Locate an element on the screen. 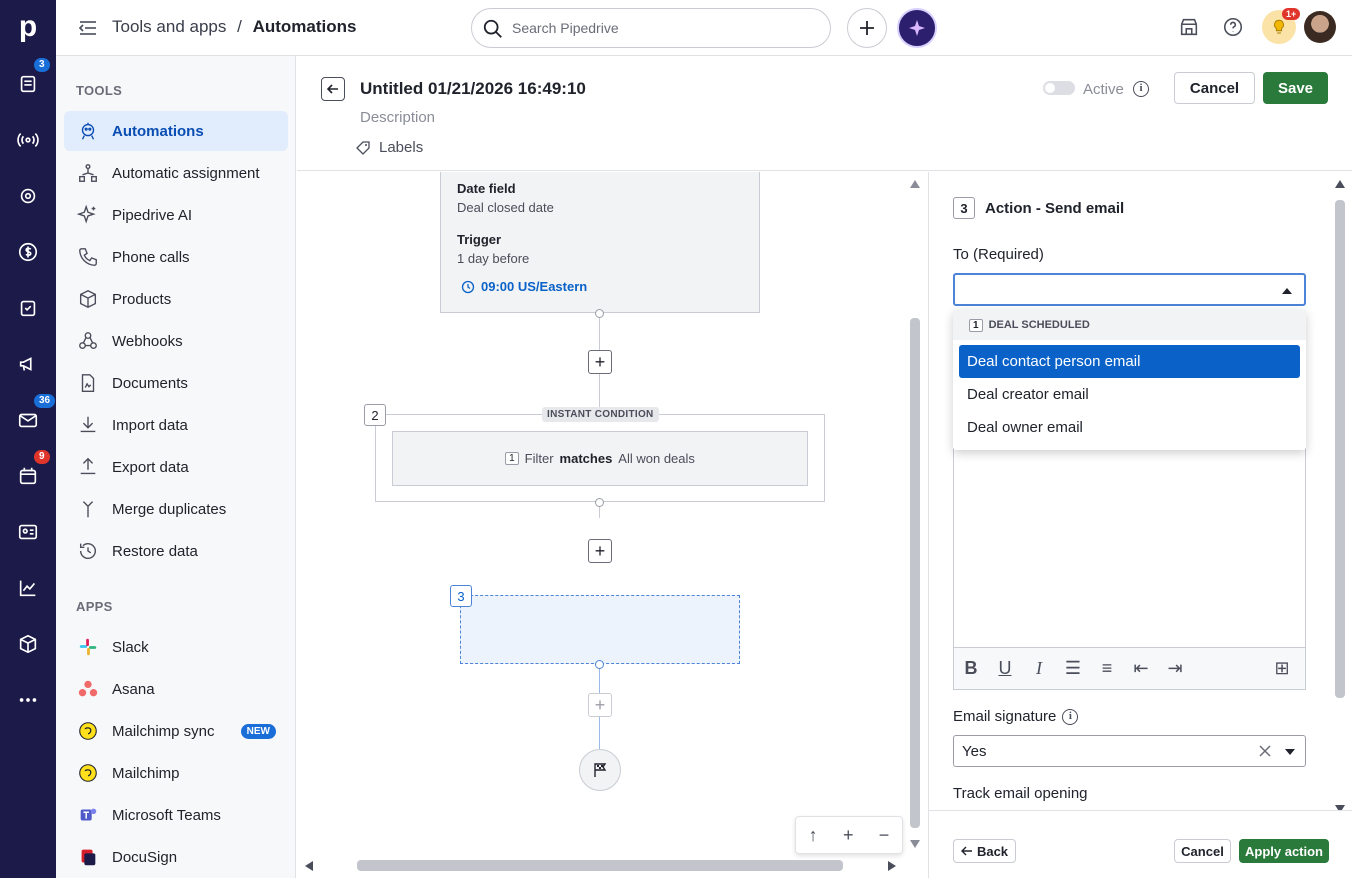 This screenshot has width=1352, height=878. back-button is located at coordinates (333, 89).